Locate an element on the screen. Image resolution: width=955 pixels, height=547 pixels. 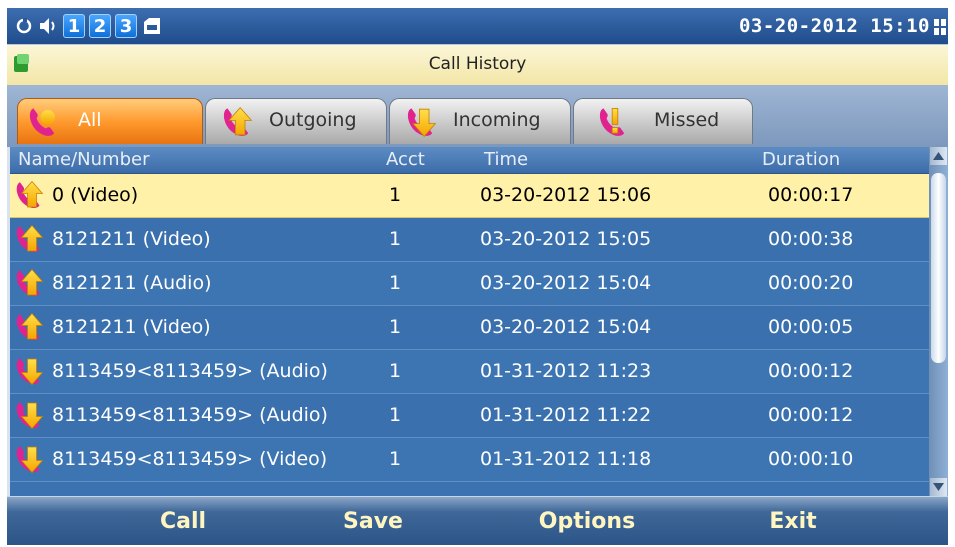
list-header: Name/Number Acct Time Duration is located at coordinates (469, 160).